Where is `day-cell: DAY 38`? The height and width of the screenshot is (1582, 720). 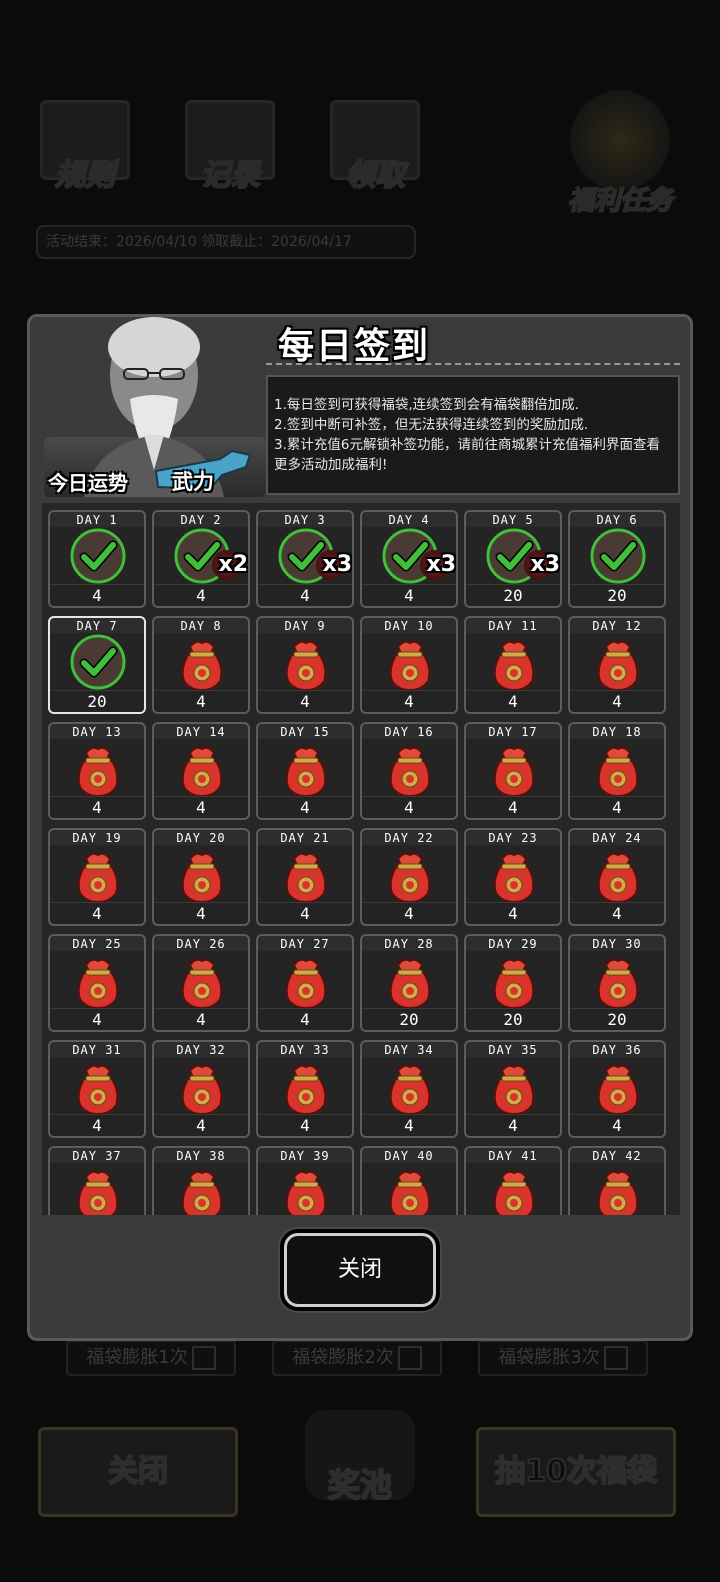
day-cell: DAY 38 is located at coordinates (201, 1180).